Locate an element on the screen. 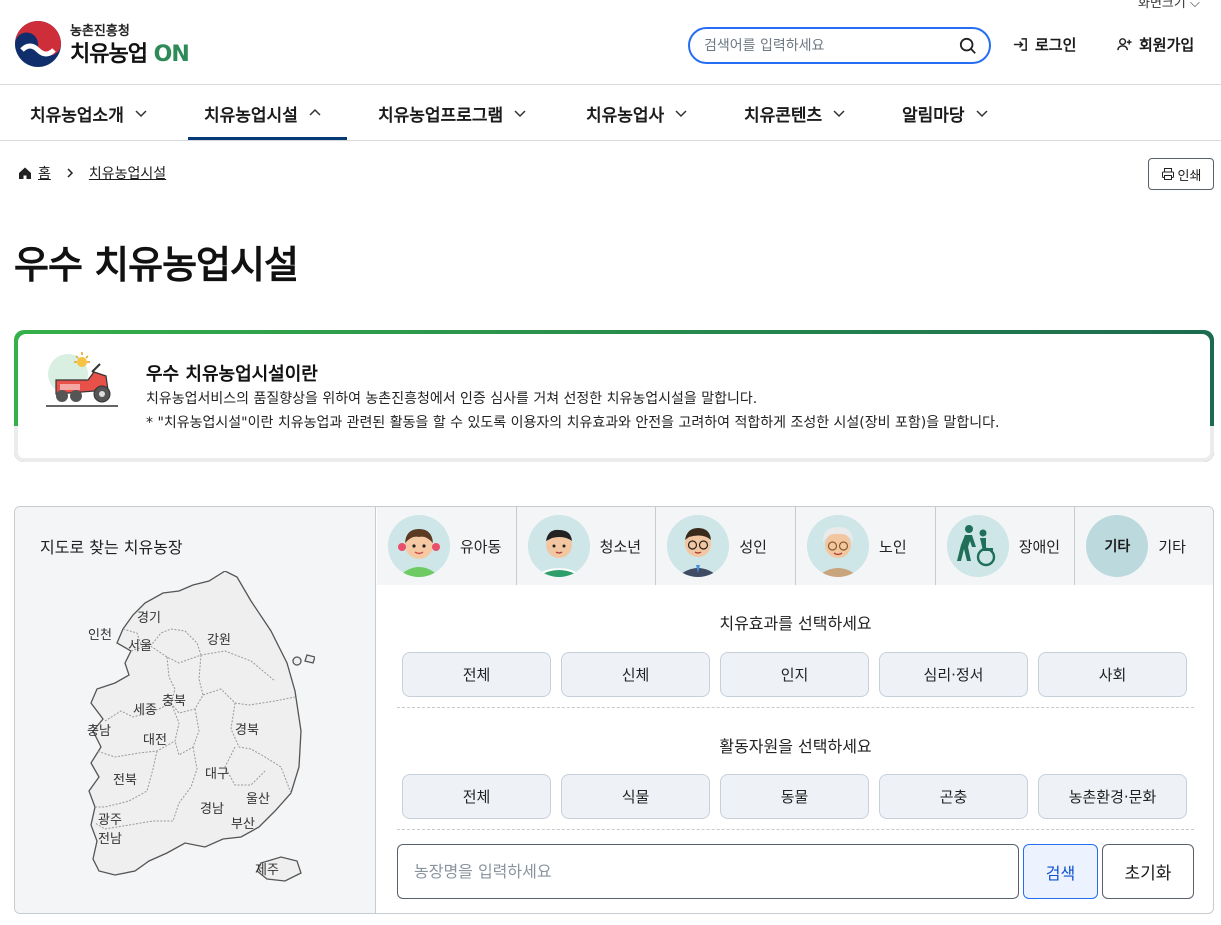  nav-item-intro: 치유농업소개 is located at coordinates (89, 113).